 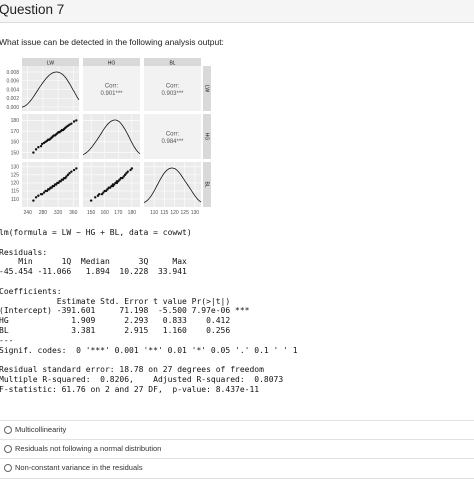 I want to click on correlation-value: 0.903***, so click(x=172, y=94).